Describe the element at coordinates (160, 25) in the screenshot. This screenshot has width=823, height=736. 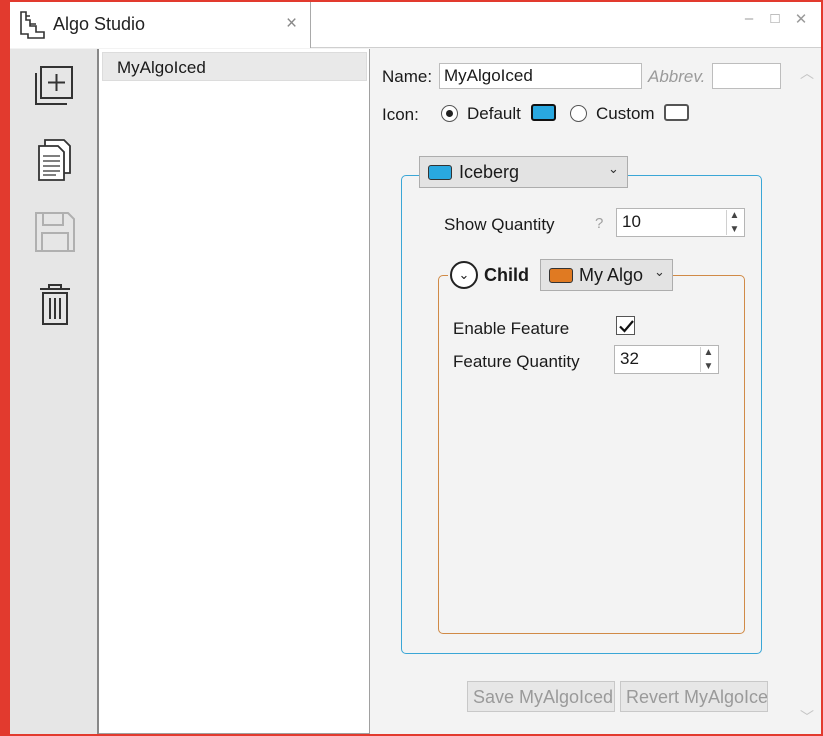
I see `app-tab: Algo Studio ×` at that location.